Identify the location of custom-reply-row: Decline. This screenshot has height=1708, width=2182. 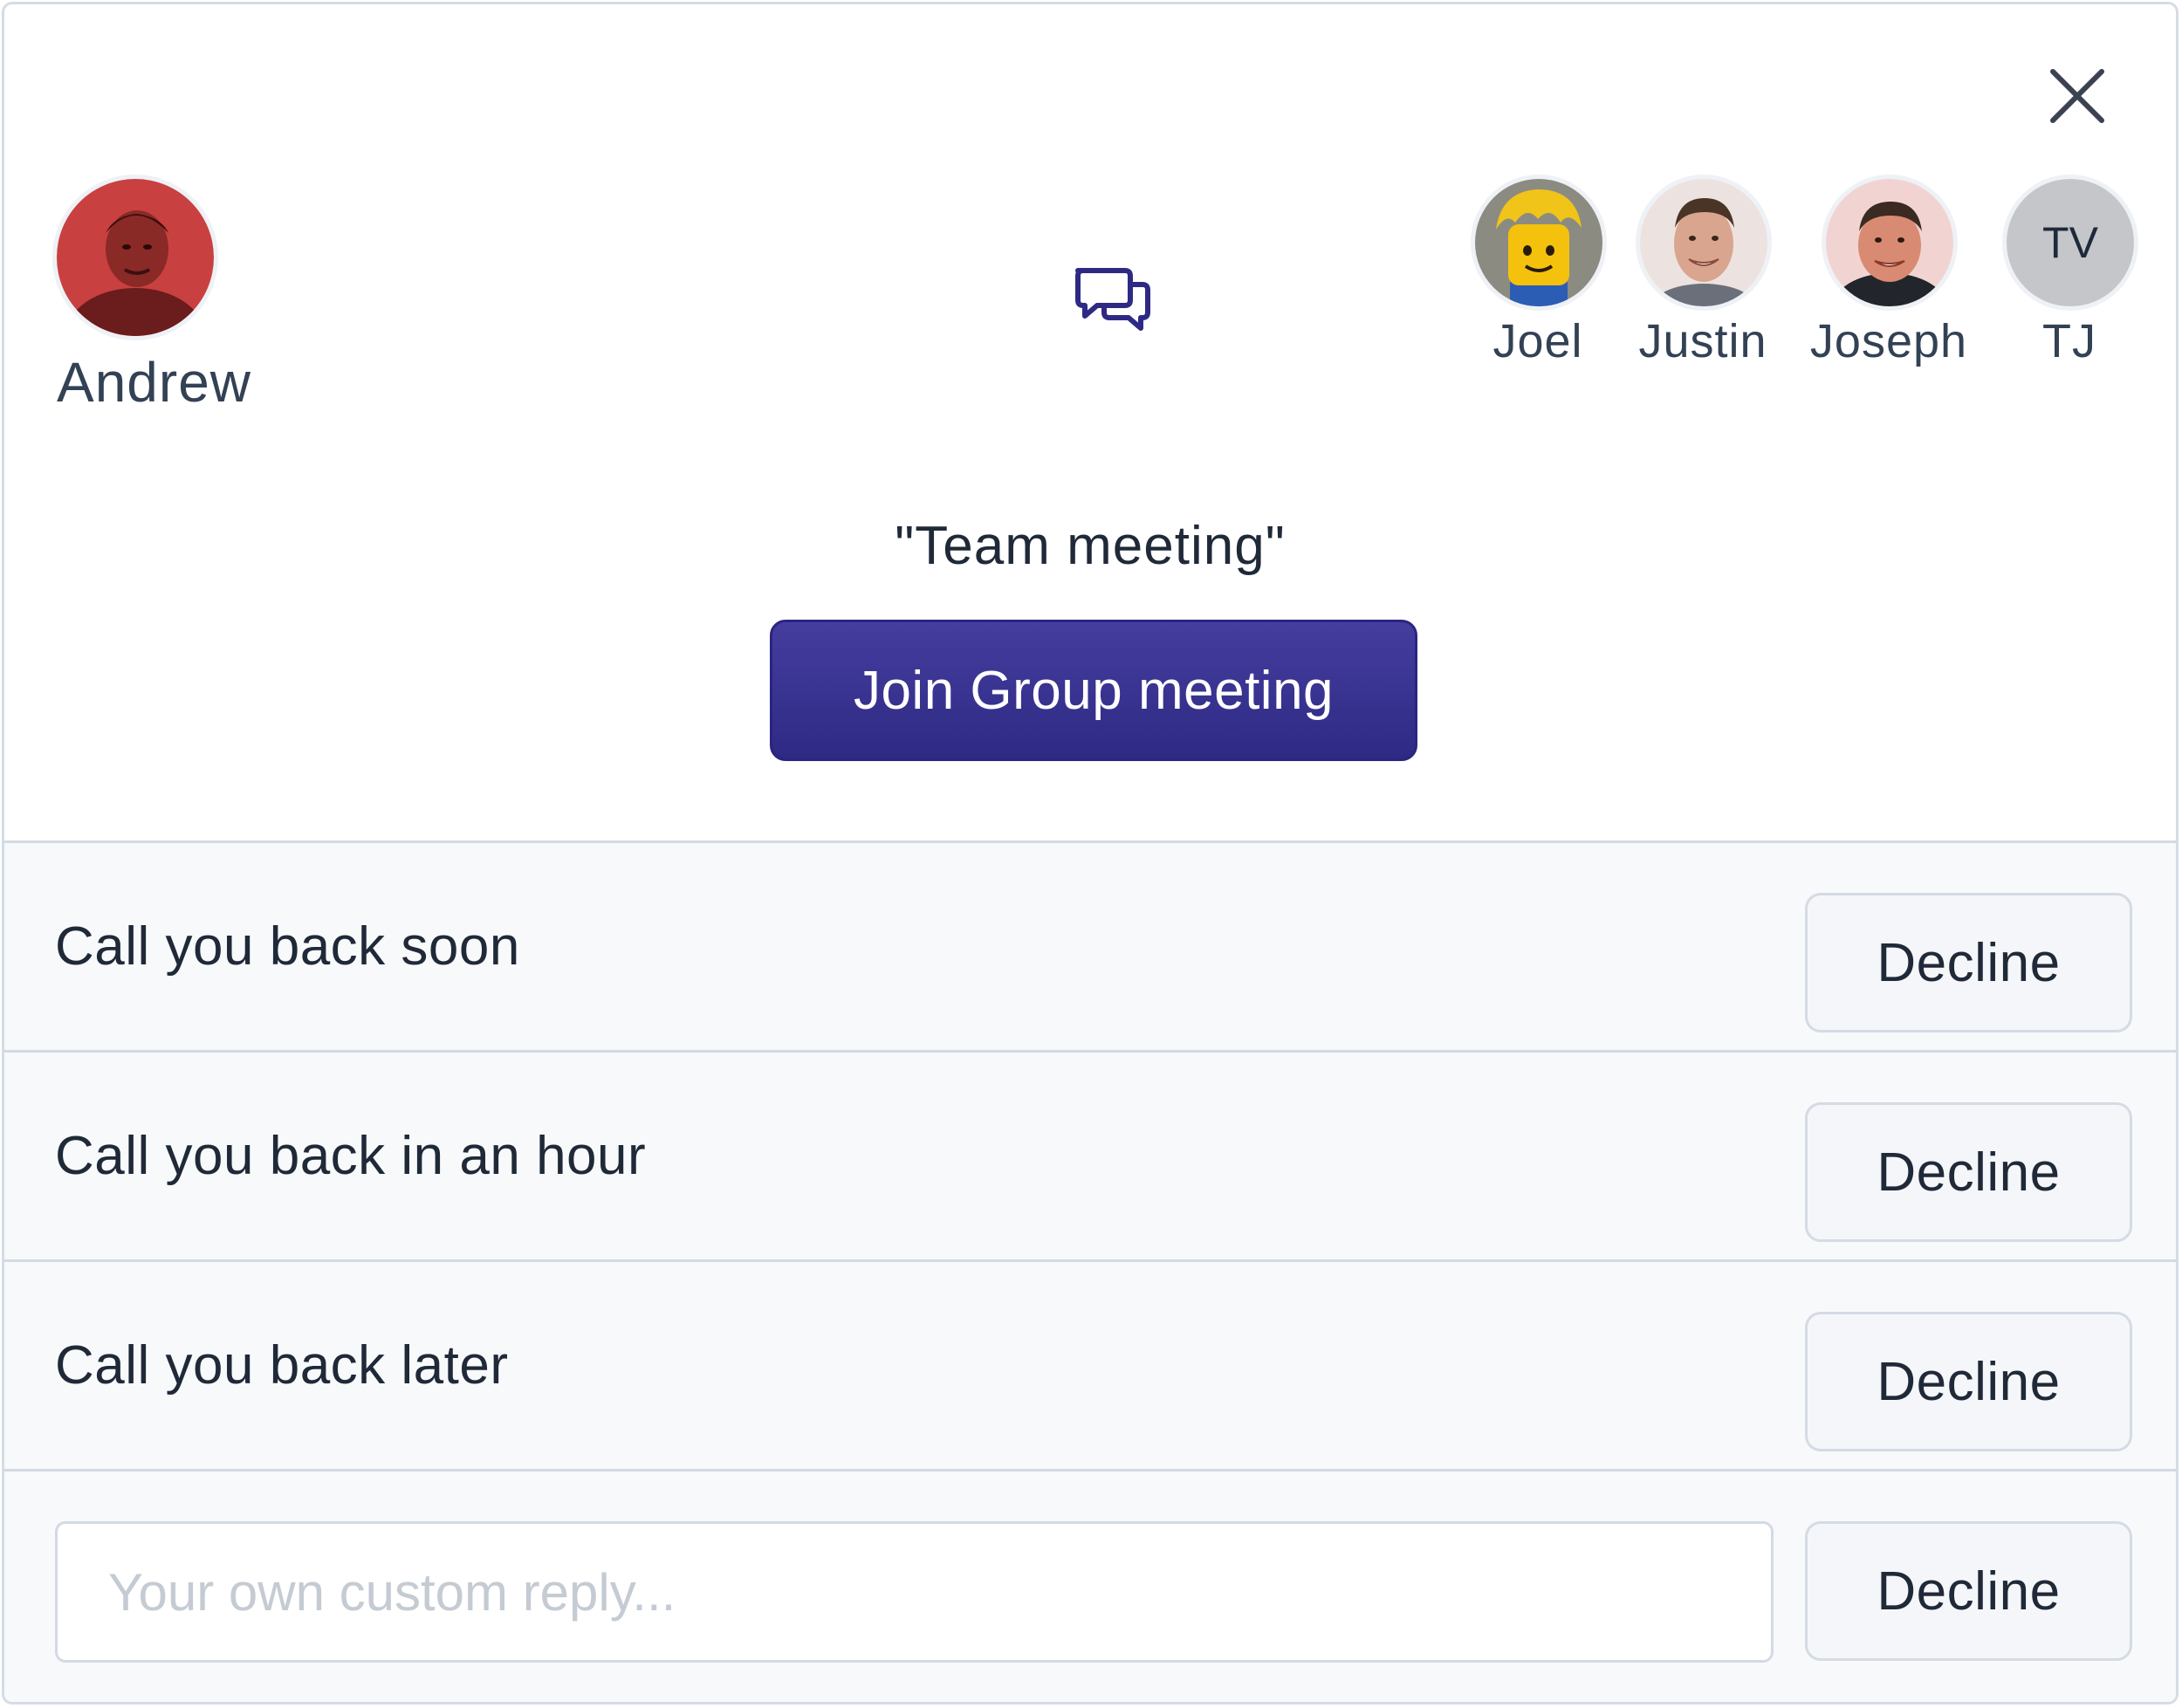
(1090, 1576).